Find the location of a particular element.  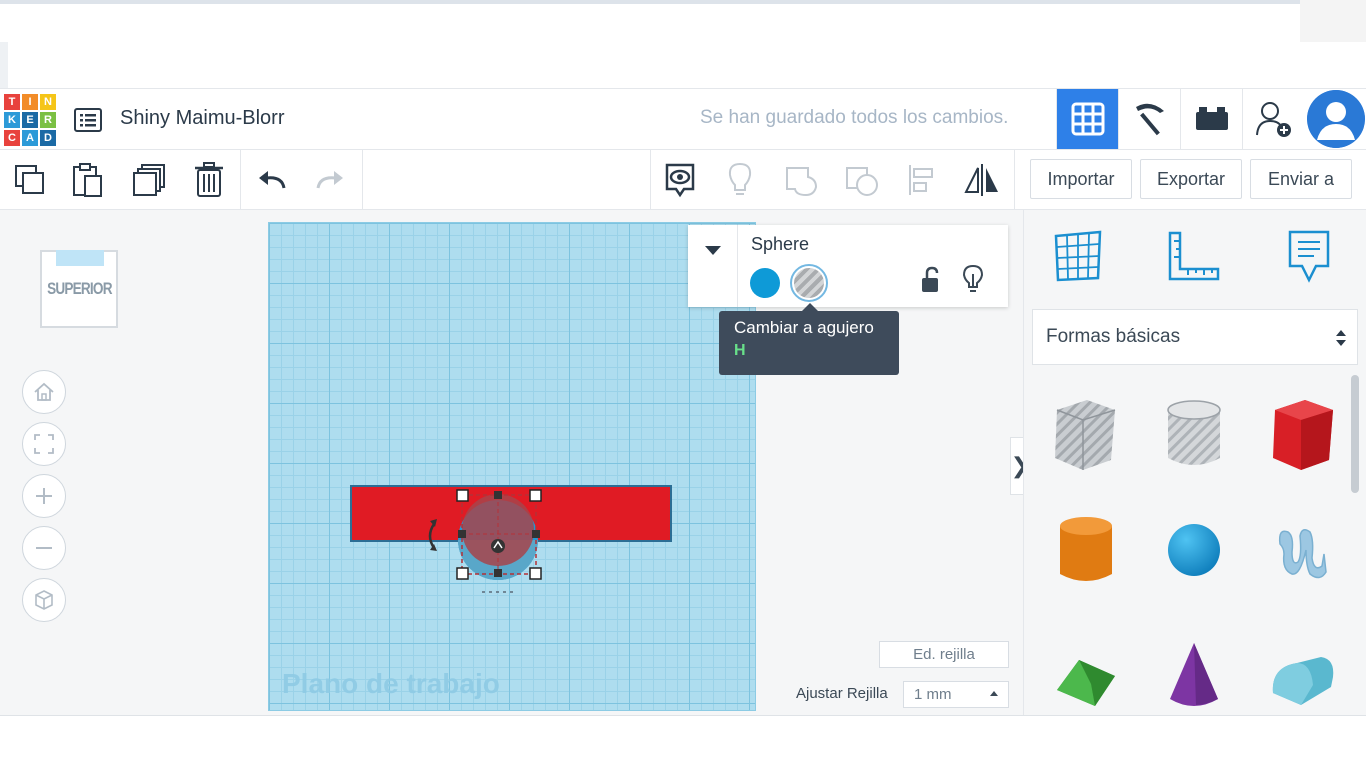

delete-button is located at coordinates (209, 180).